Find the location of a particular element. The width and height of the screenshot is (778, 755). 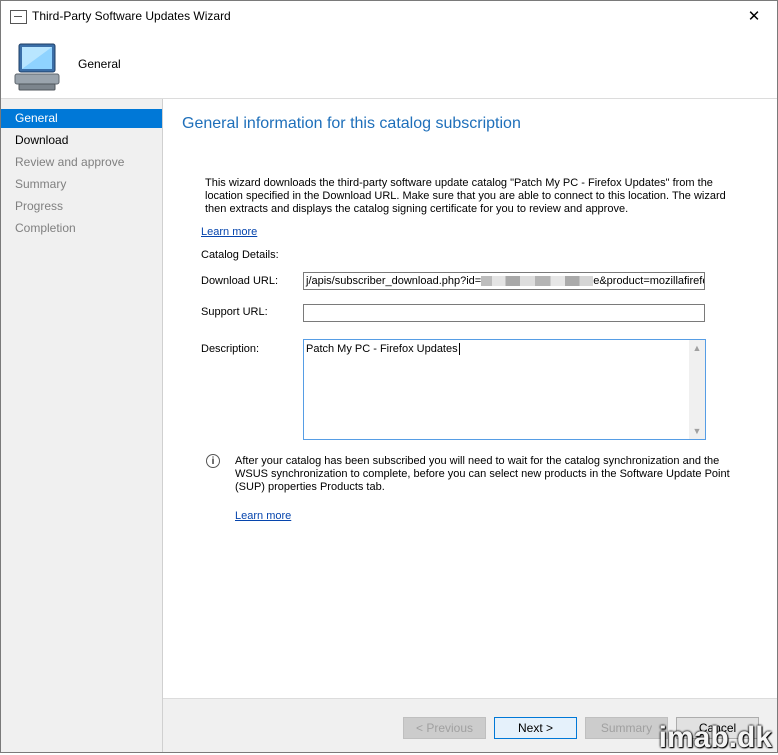

step-summary: Summary is located at coordinates (41, 184).